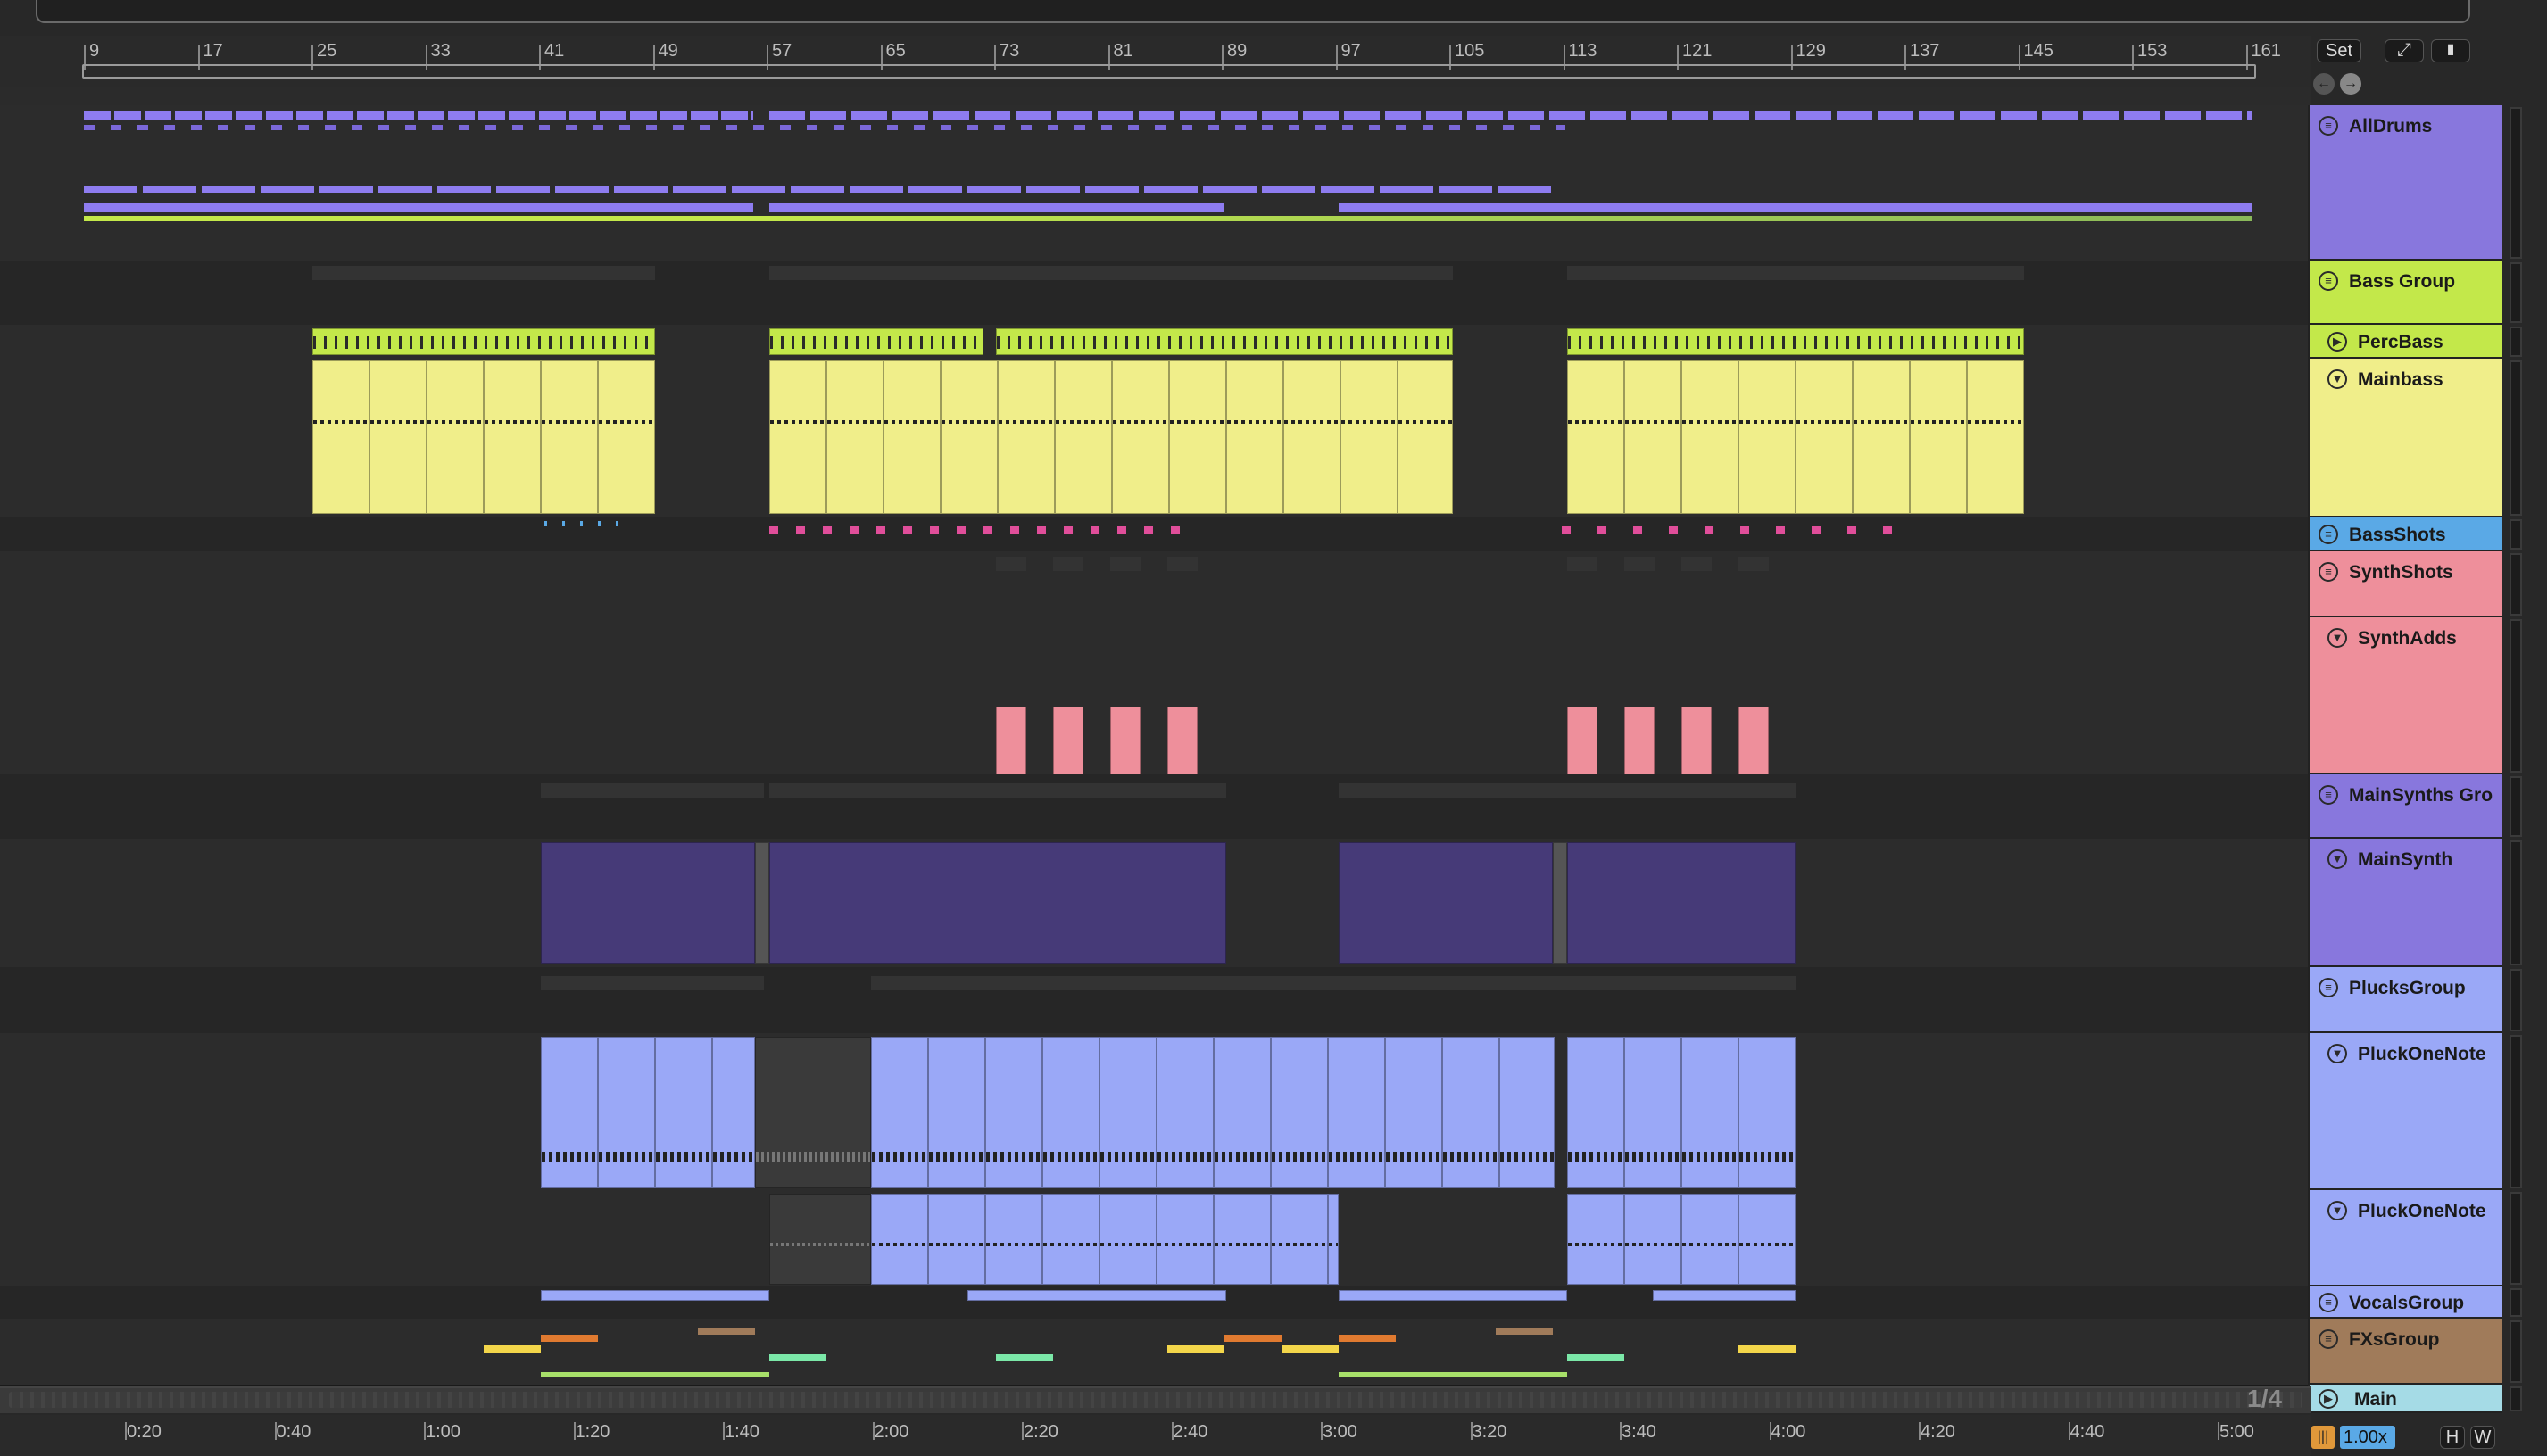 Image resolution: width=2547 pixels, height=1456 pixels. I want to click on track-header-mainbass: ▼ Mainbass, so click(2405, 438).